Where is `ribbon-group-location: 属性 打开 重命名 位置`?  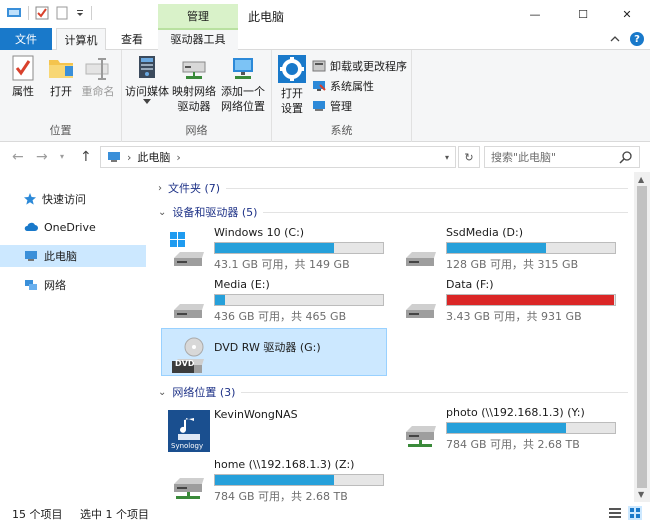
ribbon-group-location: 属性 打开 重命名 位置 is located at coordinates (61, 96).